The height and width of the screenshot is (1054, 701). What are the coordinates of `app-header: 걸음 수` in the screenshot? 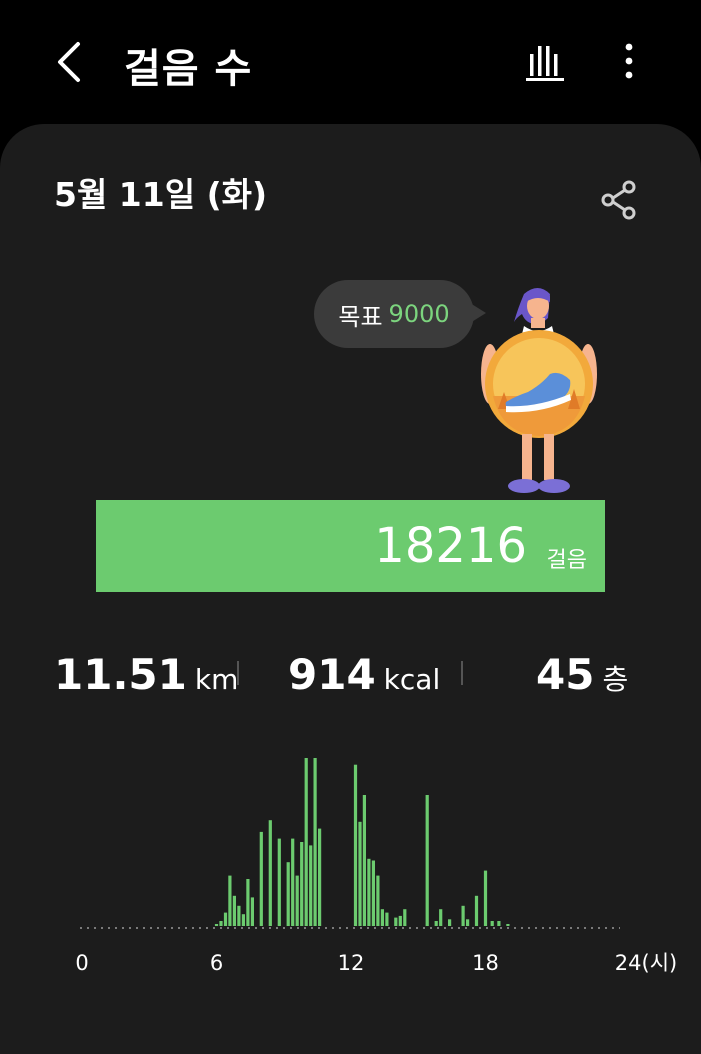 It's located at (350, 61).